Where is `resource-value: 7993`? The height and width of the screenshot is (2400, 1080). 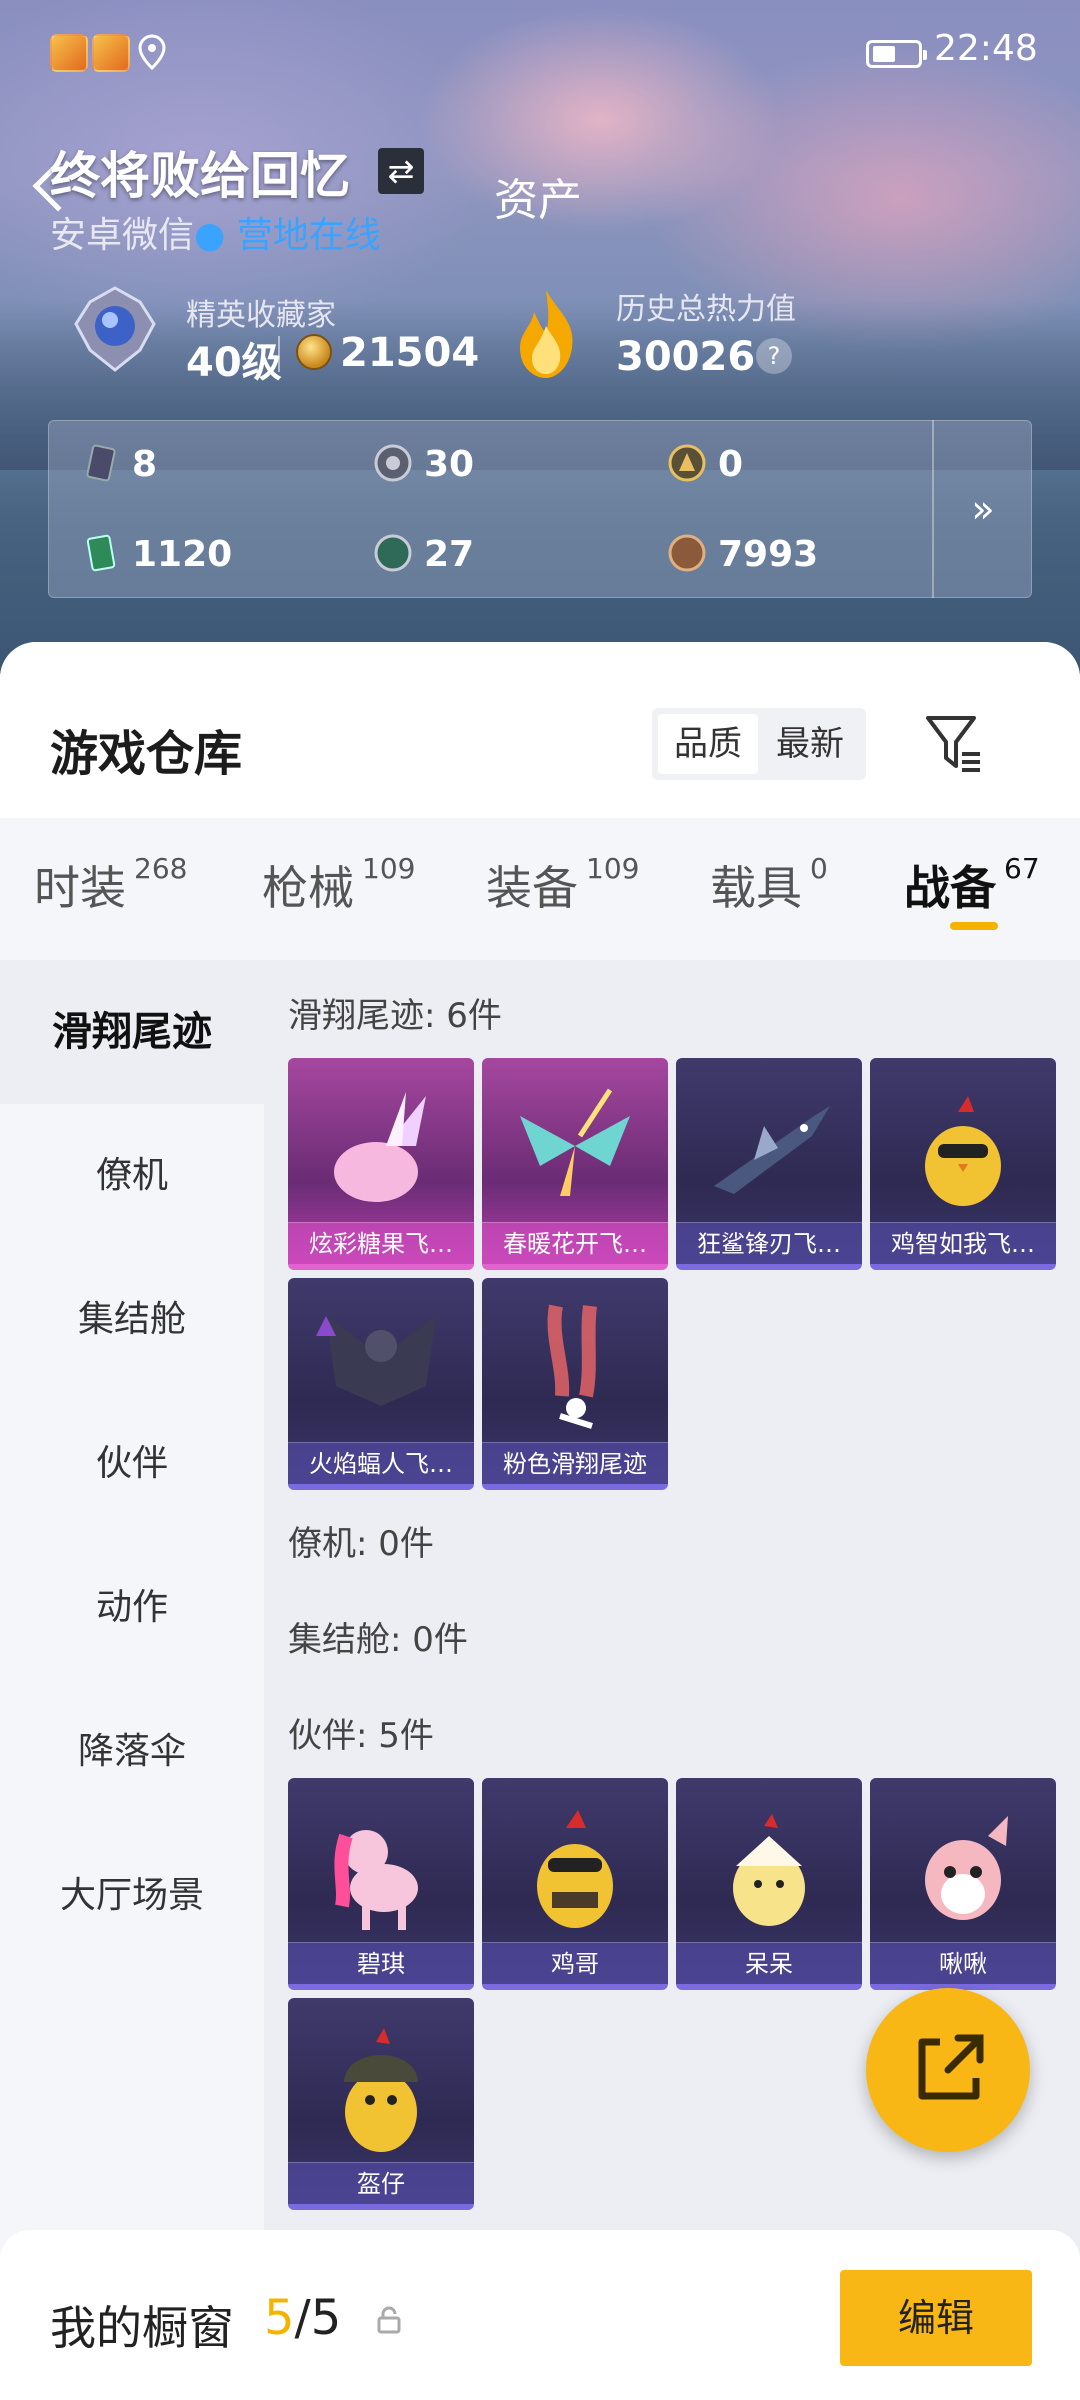
resource-value: 7993 is located at coordinates (768, 554).